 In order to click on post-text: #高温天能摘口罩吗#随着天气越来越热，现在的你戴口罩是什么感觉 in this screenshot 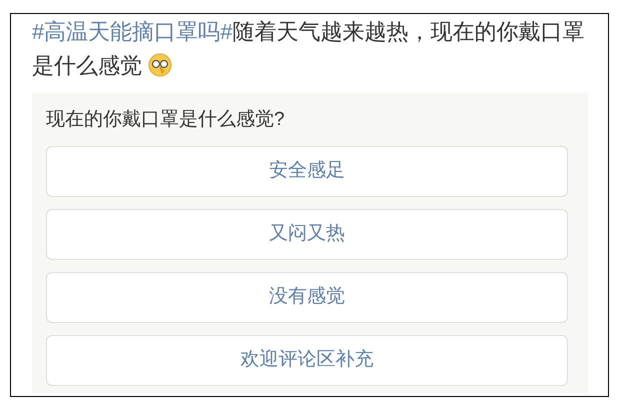, I will do `click(309, 49)`.